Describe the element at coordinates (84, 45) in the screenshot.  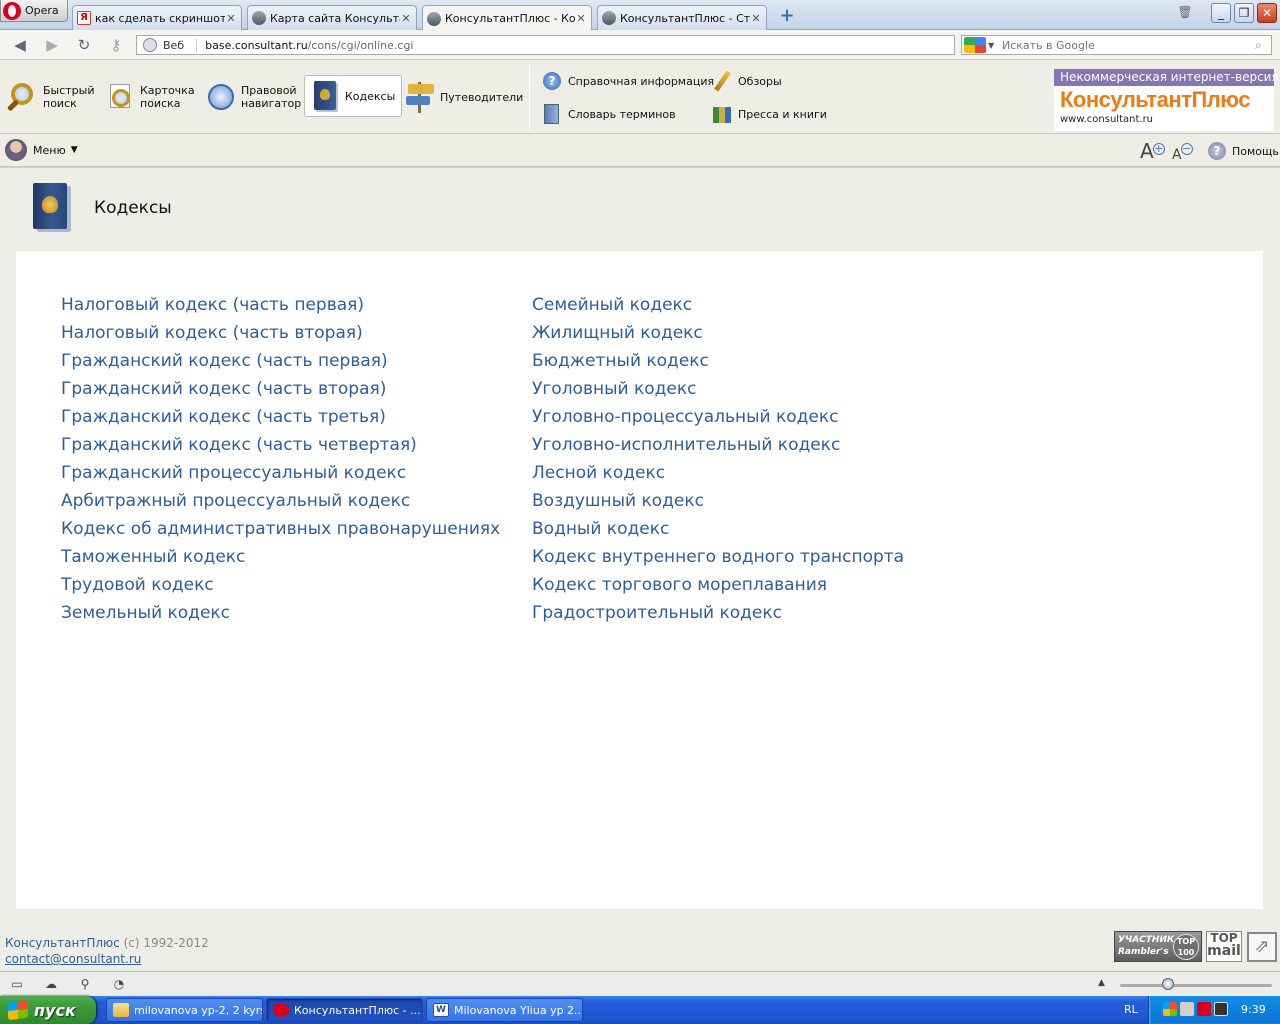
I see `reload-icon: ↻` at that location.